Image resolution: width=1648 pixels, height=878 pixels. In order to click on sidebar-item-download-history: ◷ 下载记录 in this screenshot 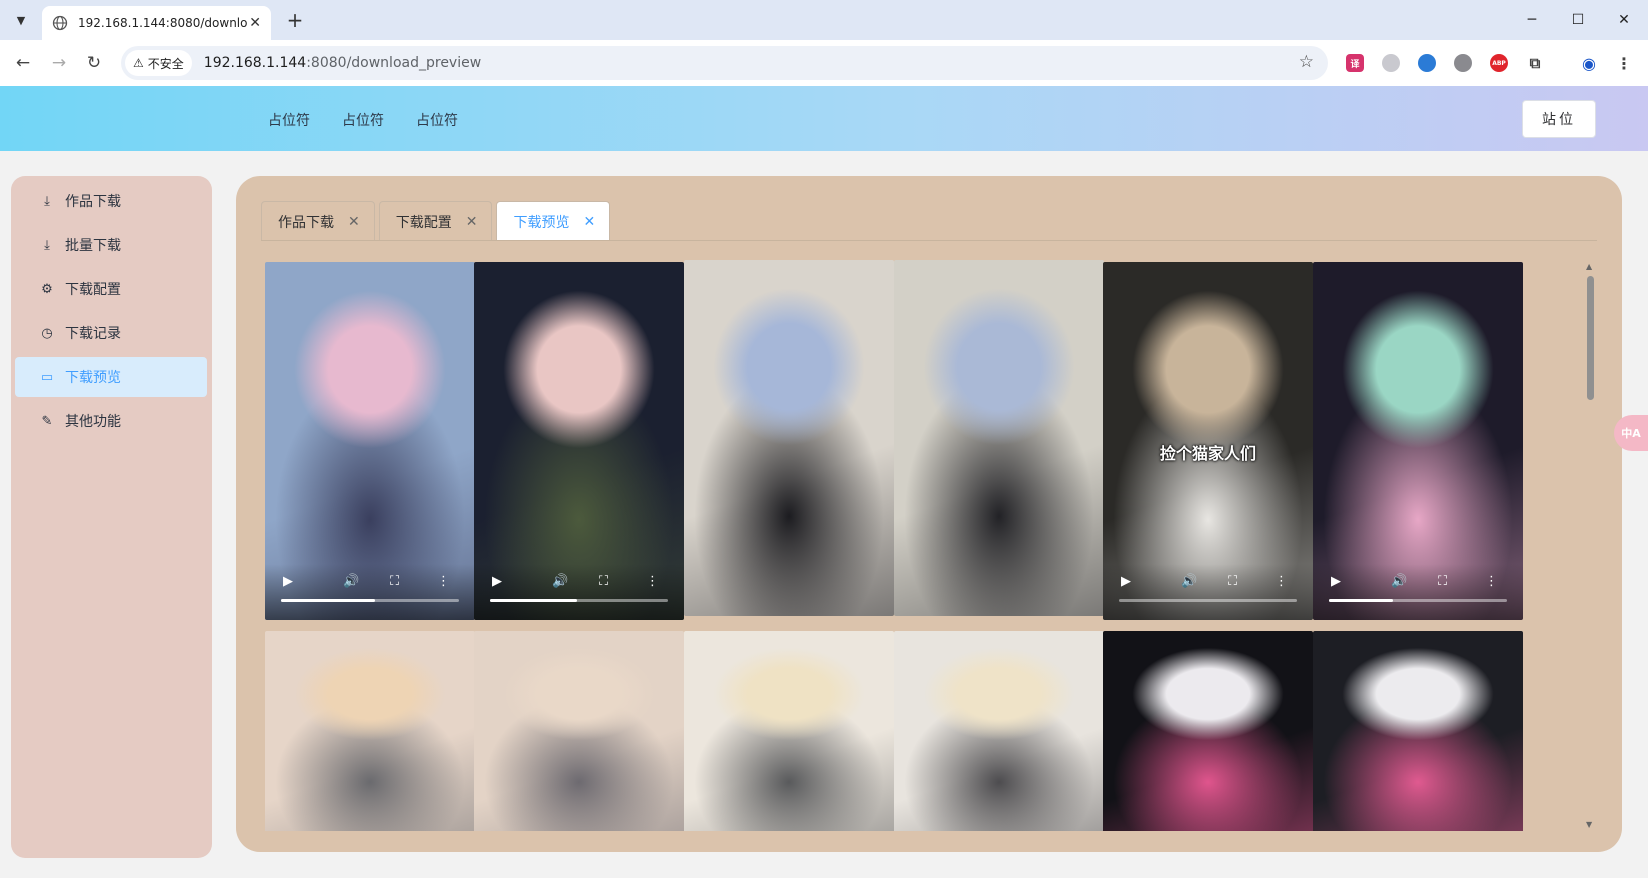, I will do `click(111, 333)`.